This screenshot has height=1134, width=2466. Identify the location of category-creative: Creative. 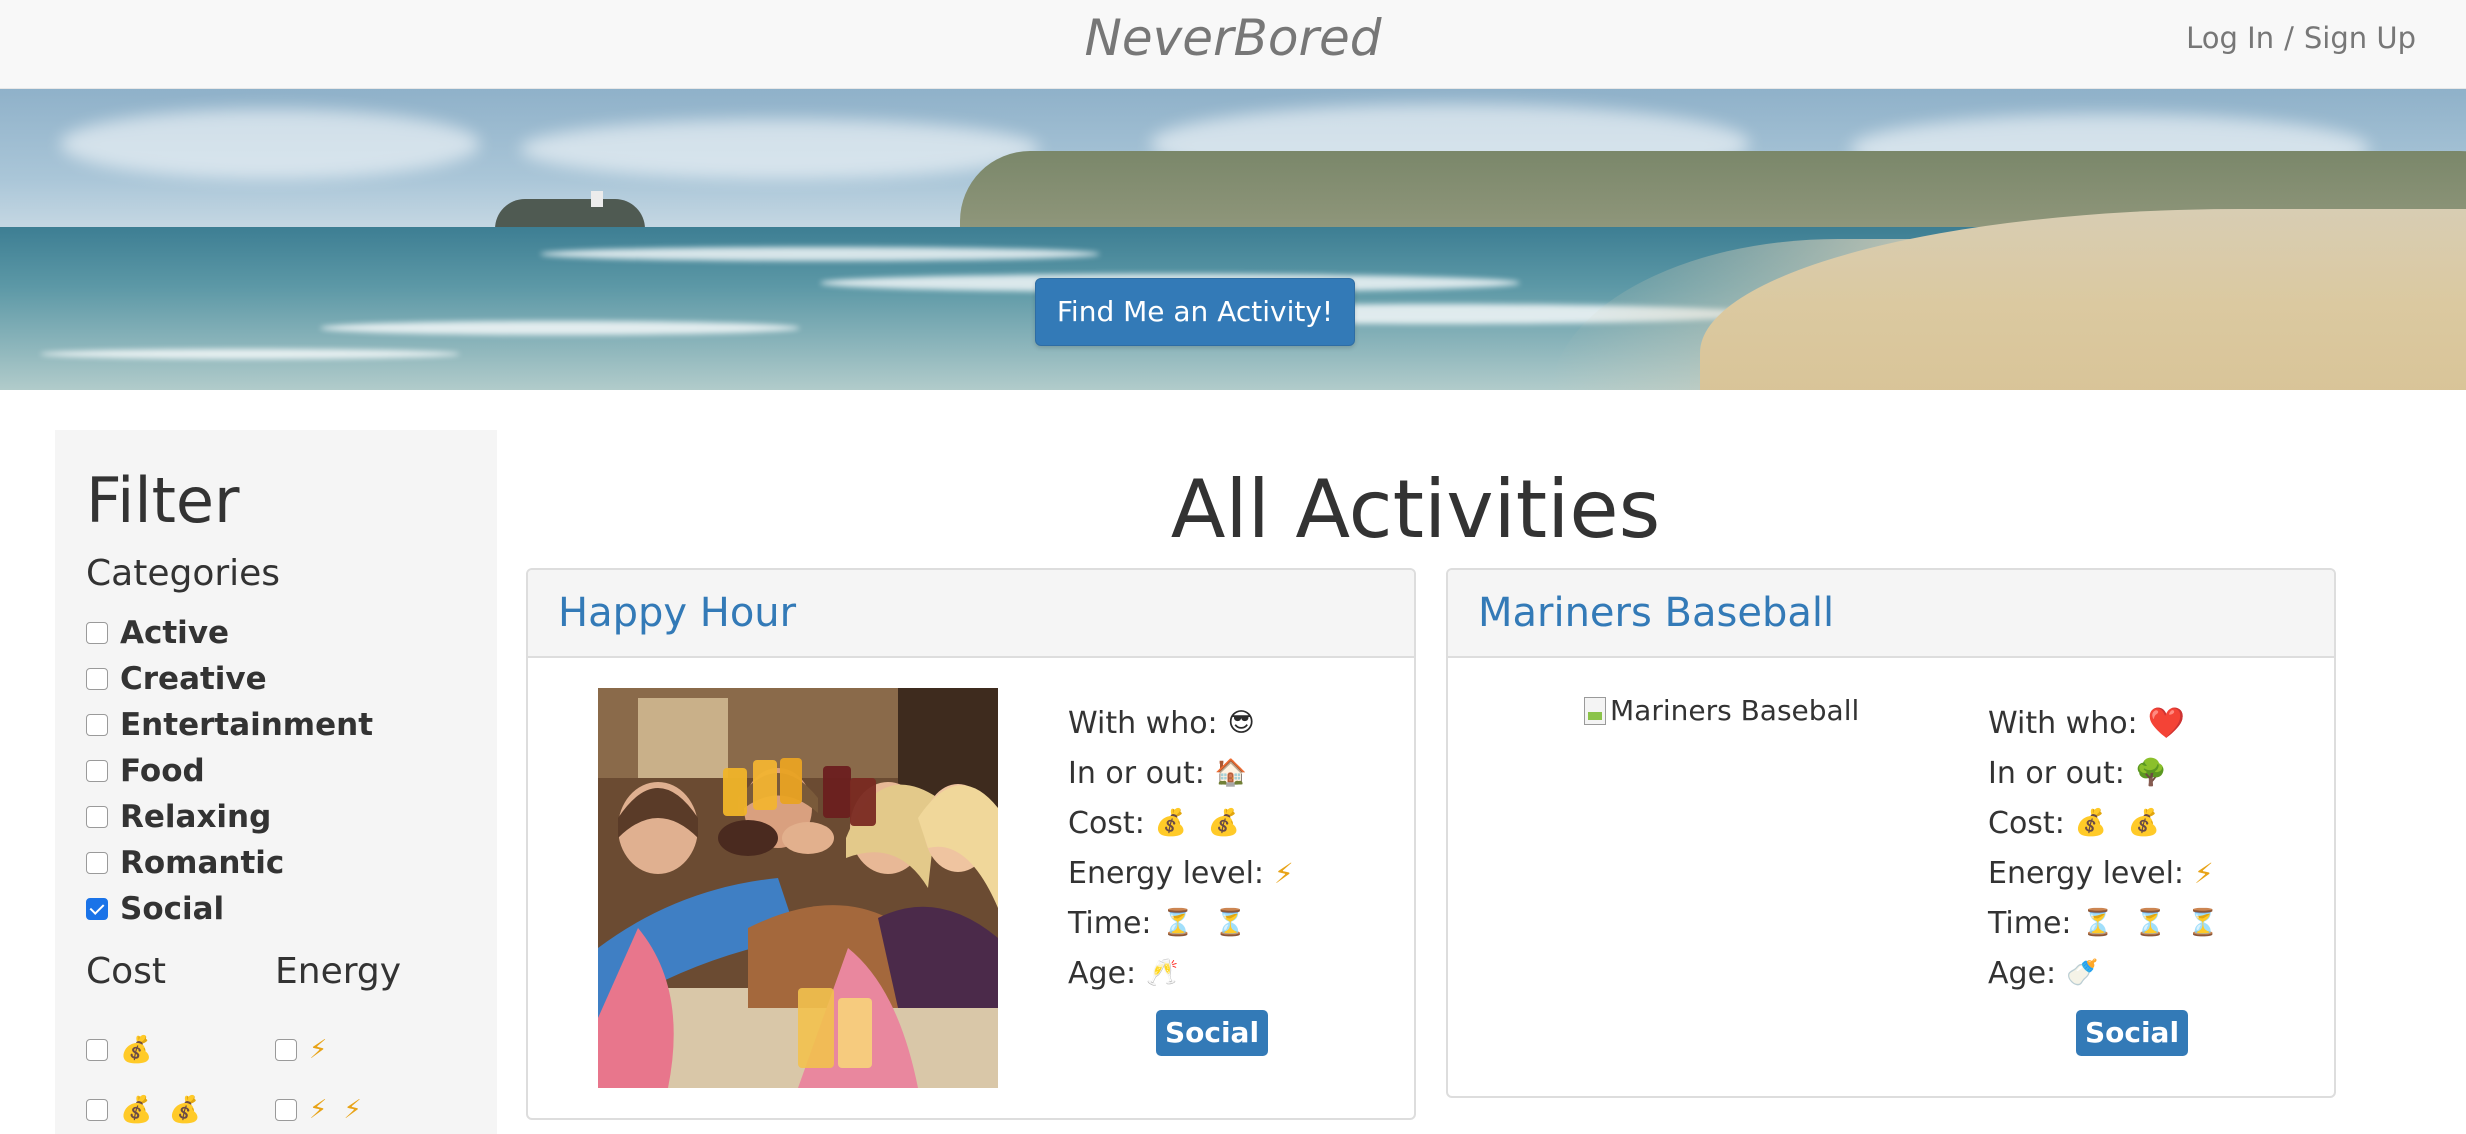
(229, 679).